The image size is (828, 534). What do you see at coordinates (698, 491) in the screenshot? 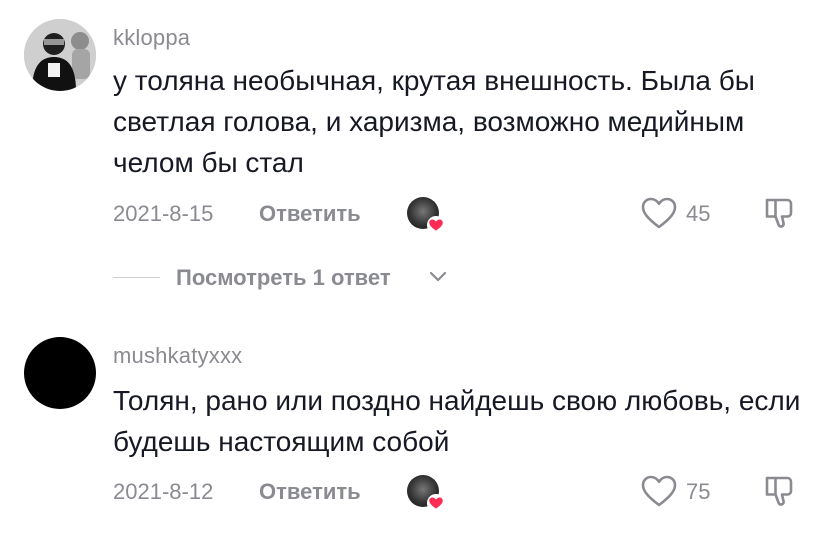
I see `like-count: 75` at bounding box center [698, 491].